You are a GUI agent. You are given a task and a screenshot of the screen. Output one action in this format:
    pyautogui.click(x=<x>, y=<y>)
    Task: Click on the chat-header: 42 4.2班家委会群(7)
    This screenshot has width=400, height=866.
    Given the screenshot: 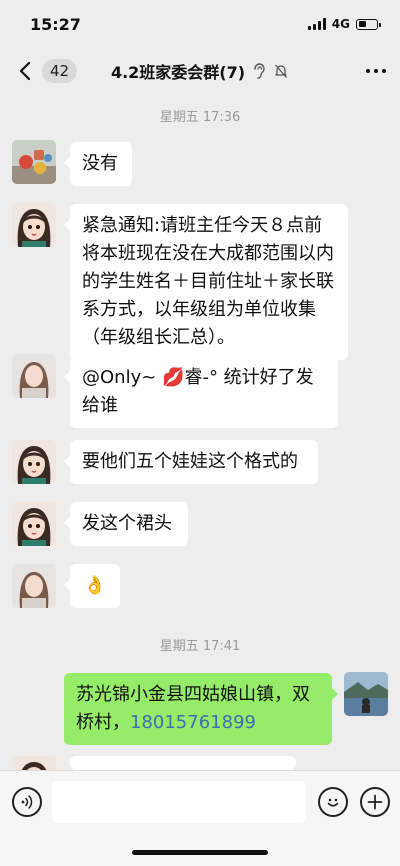 What is the action you would take?
    pyautogui.click(x=200, y=71)
    